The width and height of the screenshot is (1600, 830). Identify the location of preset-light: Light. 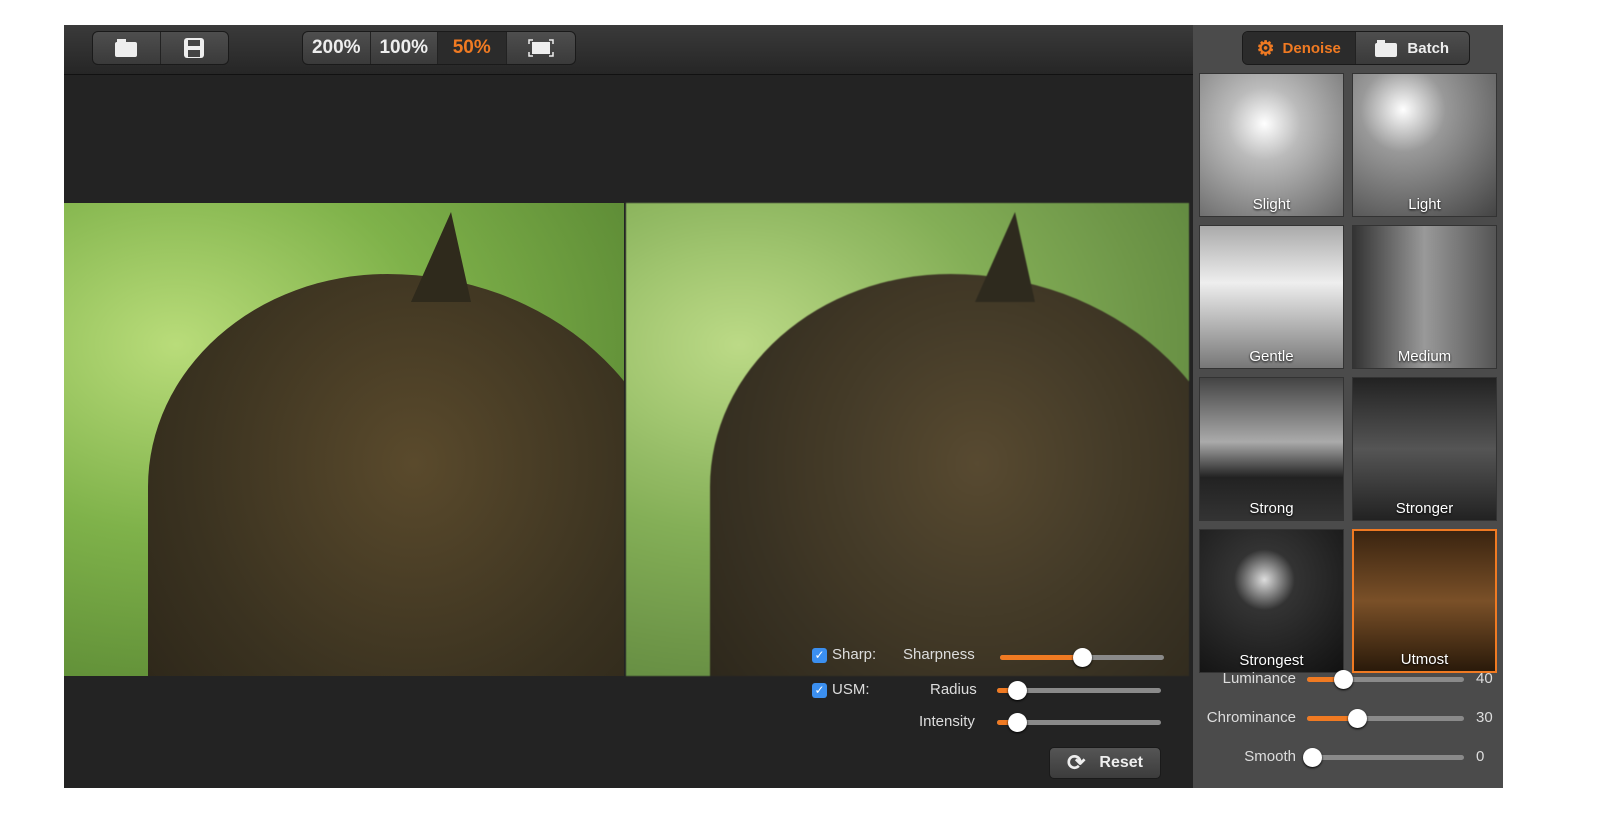
(1424, 145).